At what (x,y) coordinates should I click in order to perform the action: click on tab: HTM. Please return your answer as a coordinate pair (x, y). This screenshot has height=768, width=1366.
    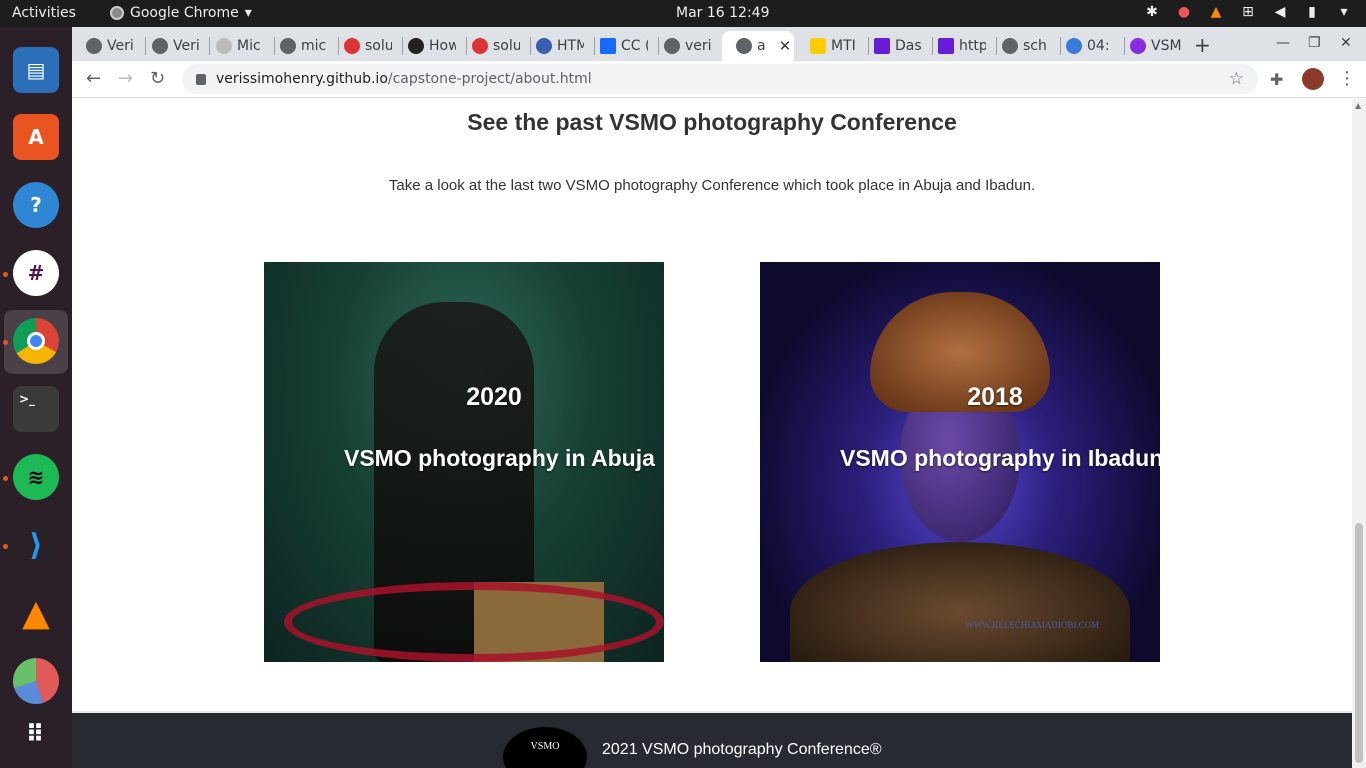
    Looking at the image, I should click on (553, 46).